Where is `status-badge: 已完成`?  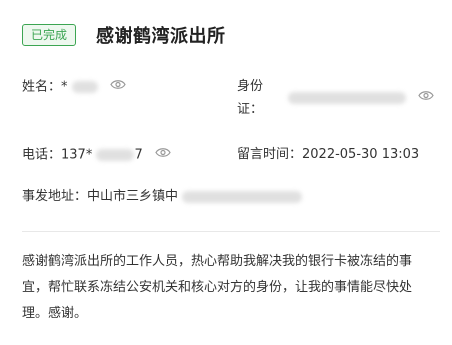 status-badge: 已完成 is located at coordinates (49, 35).